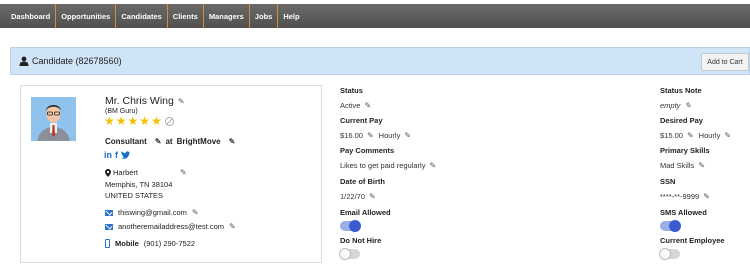 This screenshot has height=265, width=750. I want to click on twitter-icon, so click(125, 155).